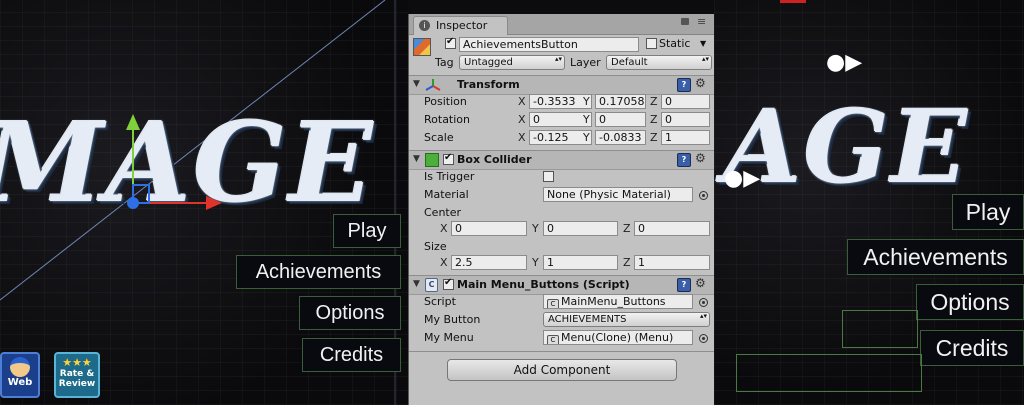 The width and height of the screenshot is (1024, 405). I want to click on position-y-field: 0.17058, so click(620, 101).